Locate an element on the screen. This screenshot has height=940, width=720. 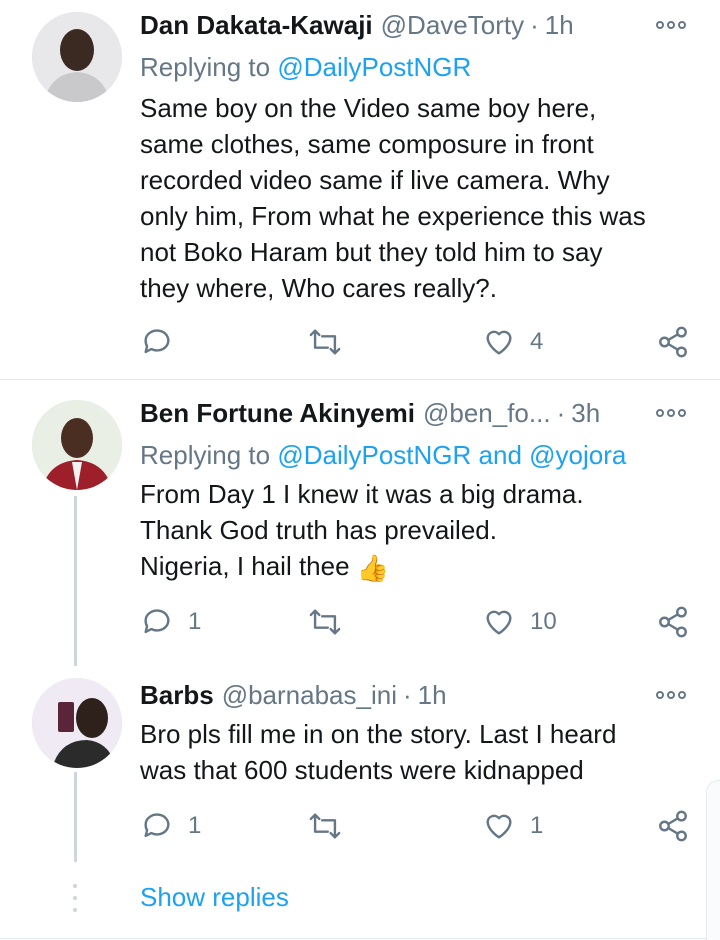
reply-button is located at coordinates (164, 342).